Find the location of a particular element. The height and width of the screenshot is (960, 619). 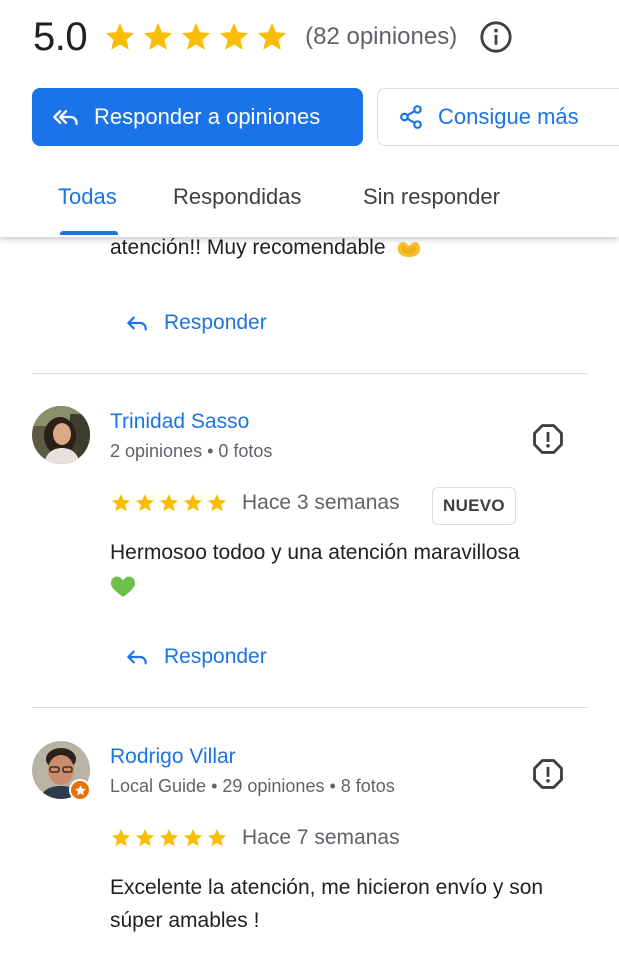

rating-count: (82 opiniones) is located at coordinates (381, 36).